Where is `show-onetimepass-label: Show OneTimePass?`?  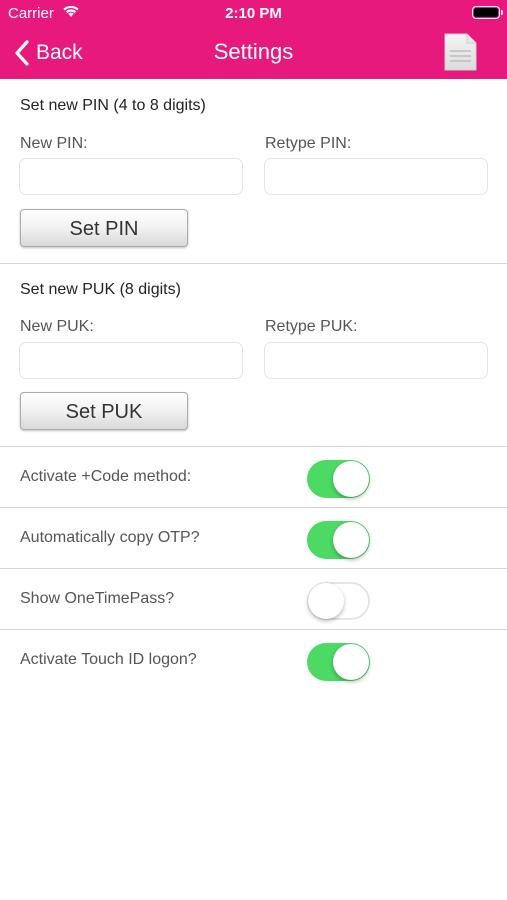 show-onetimepass-label: Show OneTimePass? is located at coordinates (97, 598).